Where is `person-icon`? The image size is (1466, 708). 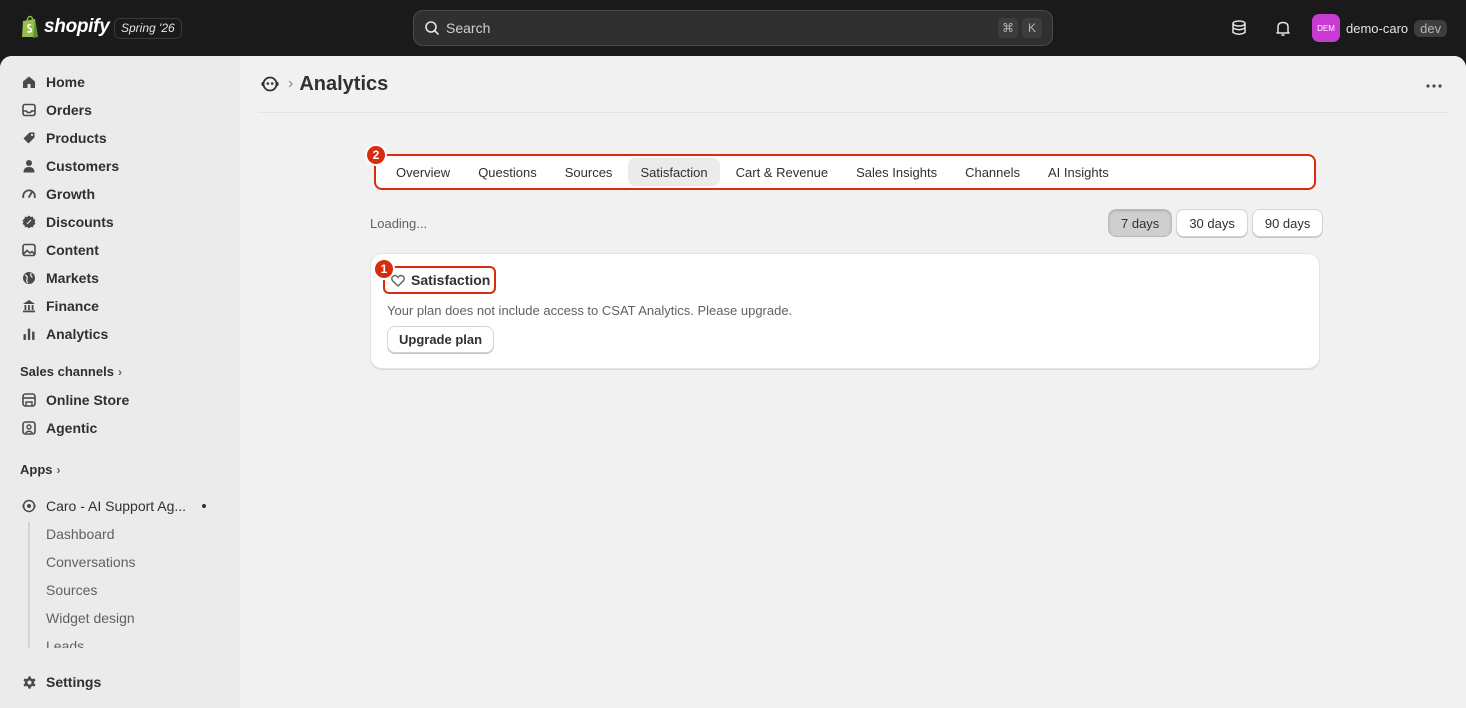
person-icon is located at coordinates (29, 166).